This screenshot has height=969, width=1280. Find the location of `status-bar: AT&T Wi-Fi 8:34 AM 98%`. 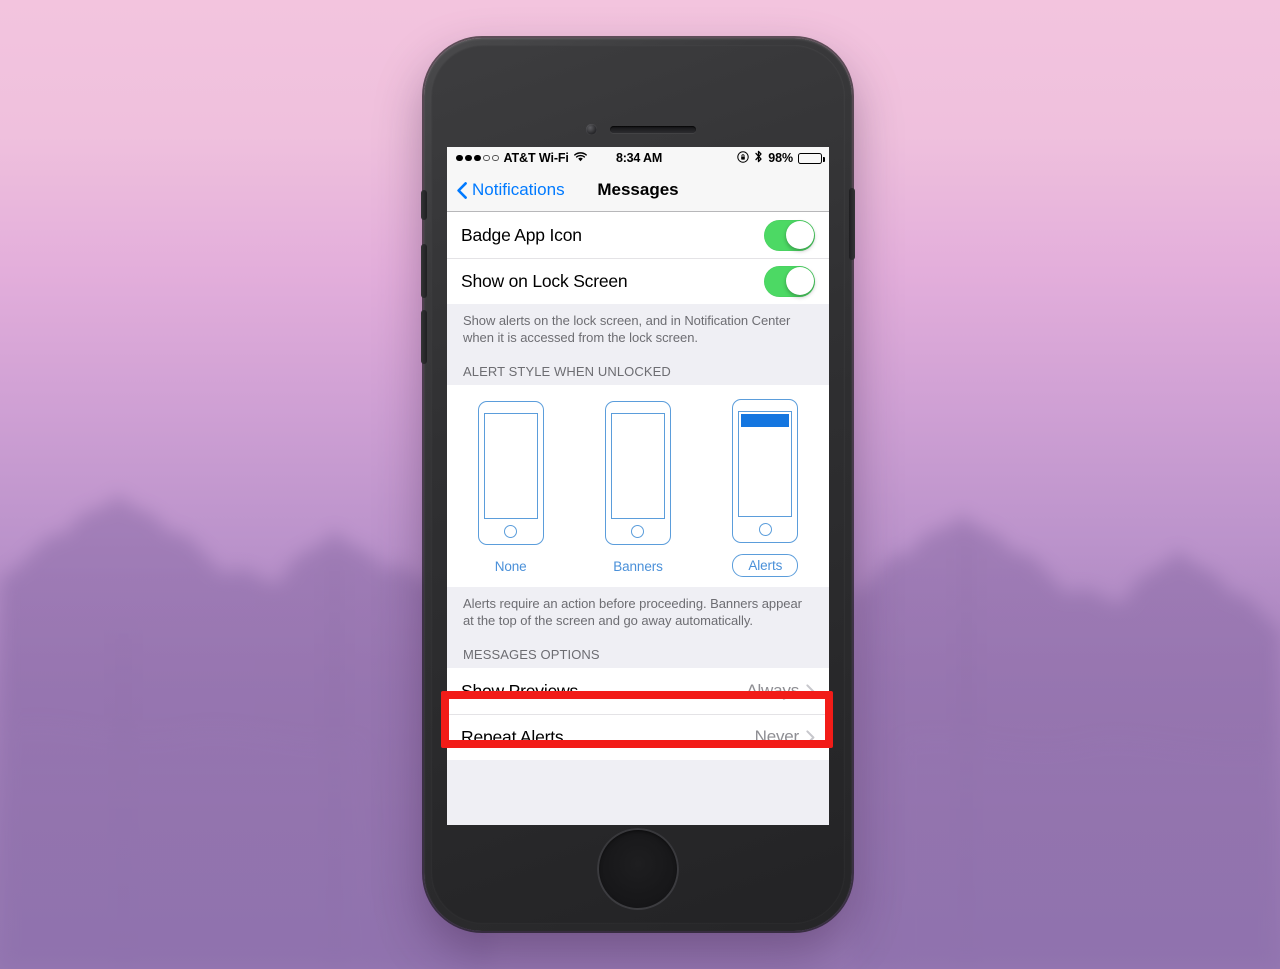

status-bar: AT&T Wi-Fi 8:34 AM 98% is located at coordinates (638, 158).